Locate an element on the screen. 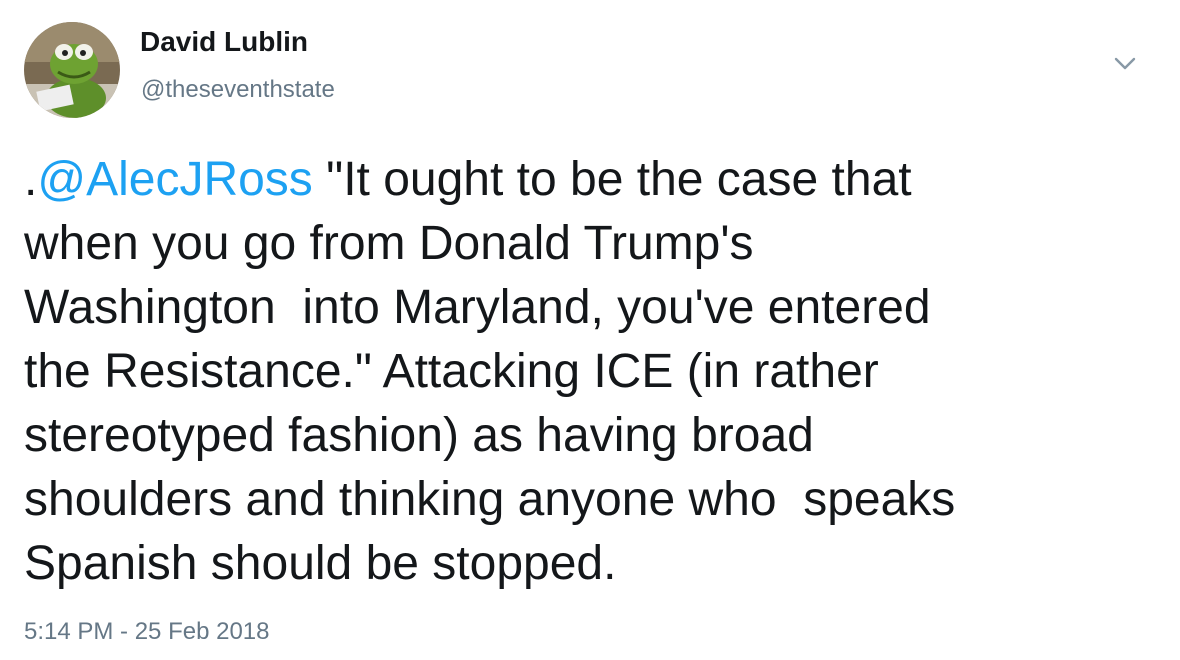 This screenshot has height=660, width=1180. kermit-avatar-icon is located at coordinates (72, 70).